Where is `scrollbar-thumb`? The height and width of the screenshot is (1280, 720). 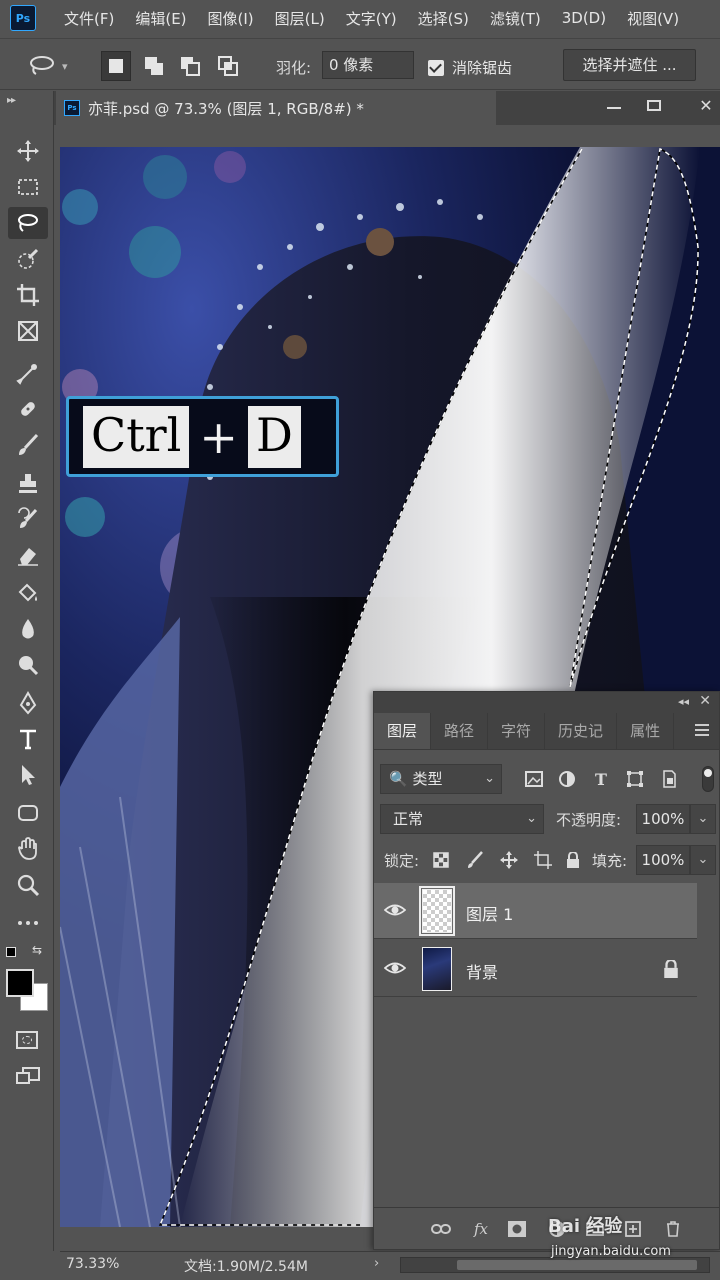
scrollbar-thumb is located at coordinates (577, 1265).